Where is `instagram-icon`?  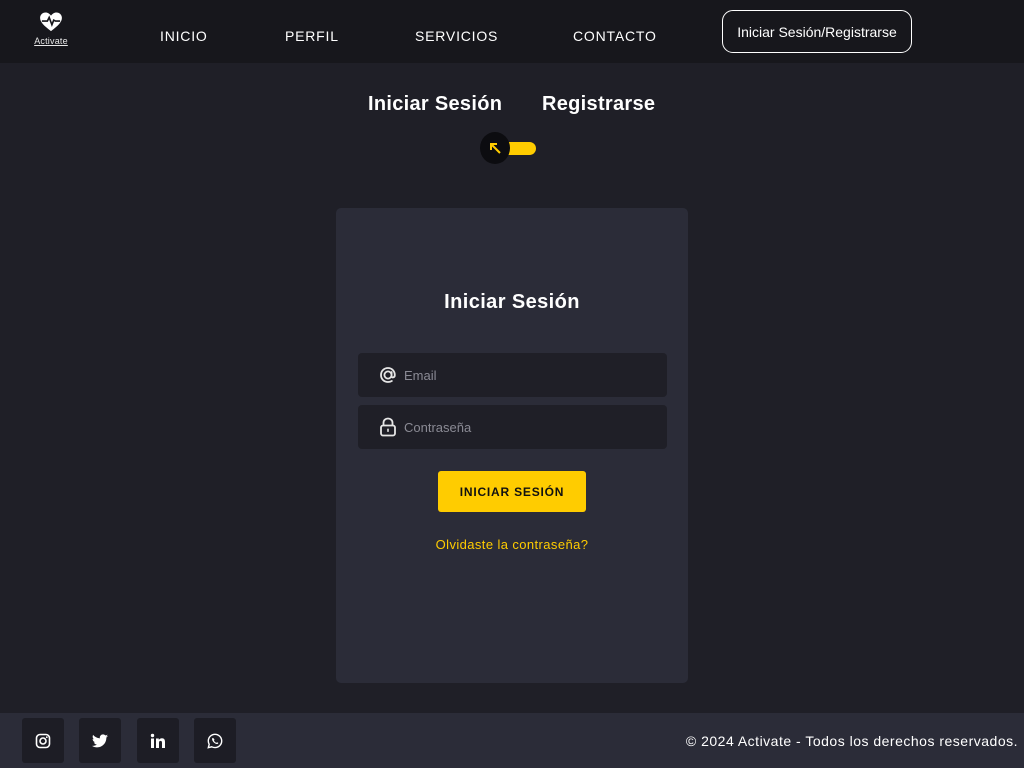
instagram-icon is located at coordinates (43, 740).